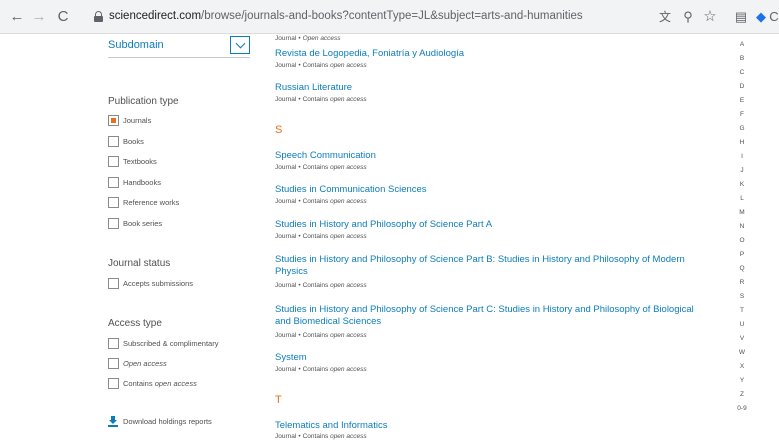 The height and width of the screenshot is (443, 779). Describe the element at coordinates (774, 17) in the screenshot. I see `menu-icon: C` at that location.